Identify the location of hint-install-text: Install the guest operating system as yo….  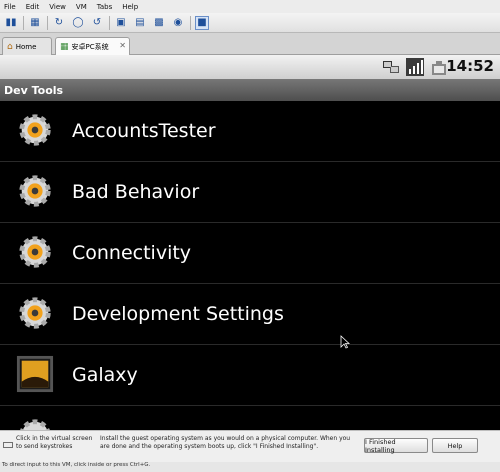
(225, 442).